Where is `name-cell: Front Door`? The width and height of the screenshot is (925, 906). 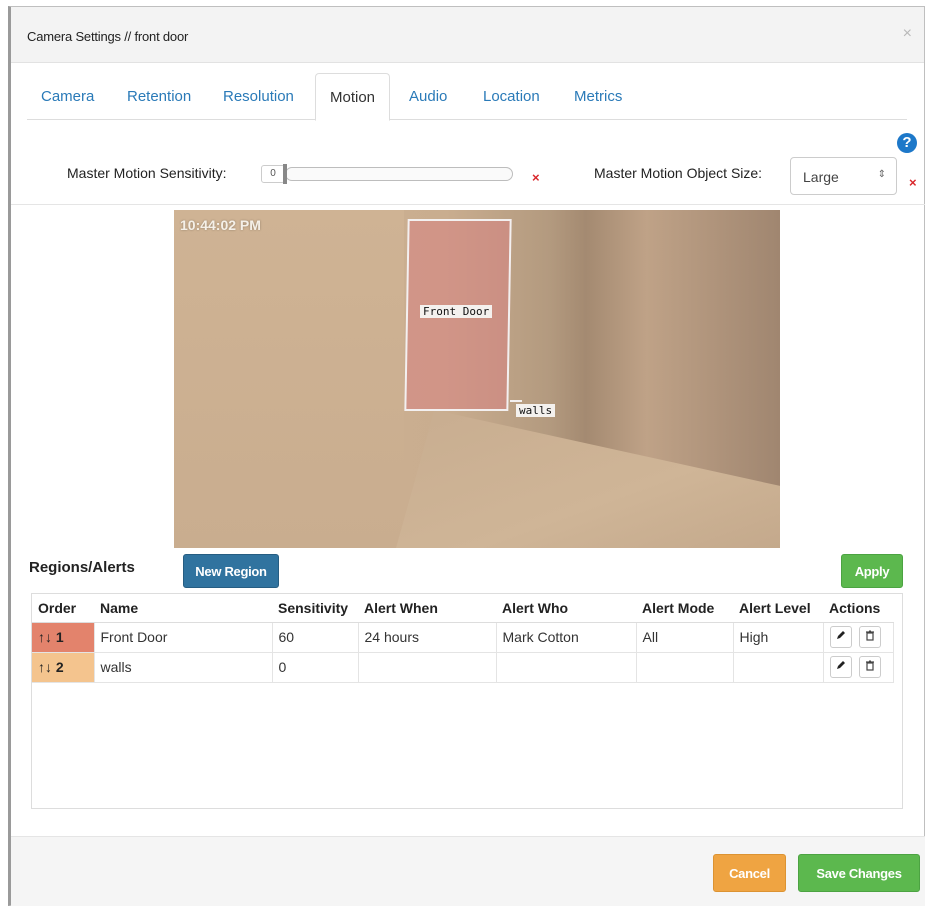 name-cell: Front Door is located at coordinates (183, 637).